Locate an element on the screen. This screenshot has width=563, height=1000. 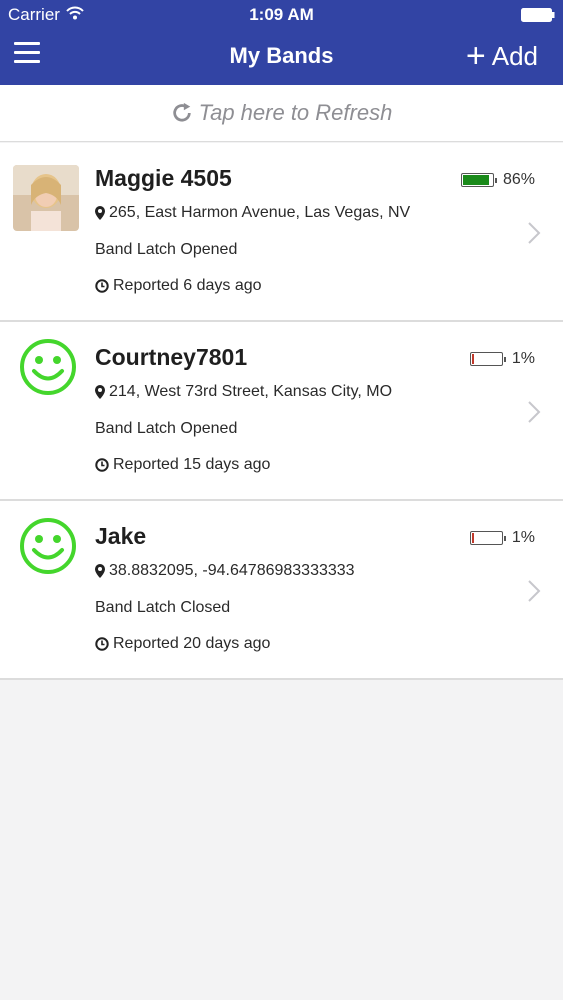
location-text: 265, East Harmon Avenue, Las Vegas, NV is located at coordinates (260, 212).